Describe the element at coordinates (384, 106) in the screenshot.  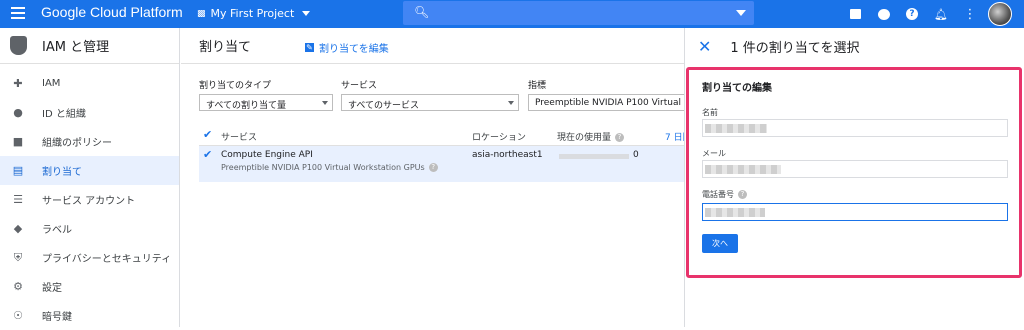
I see `service-value: すべてのサービス` at that location.